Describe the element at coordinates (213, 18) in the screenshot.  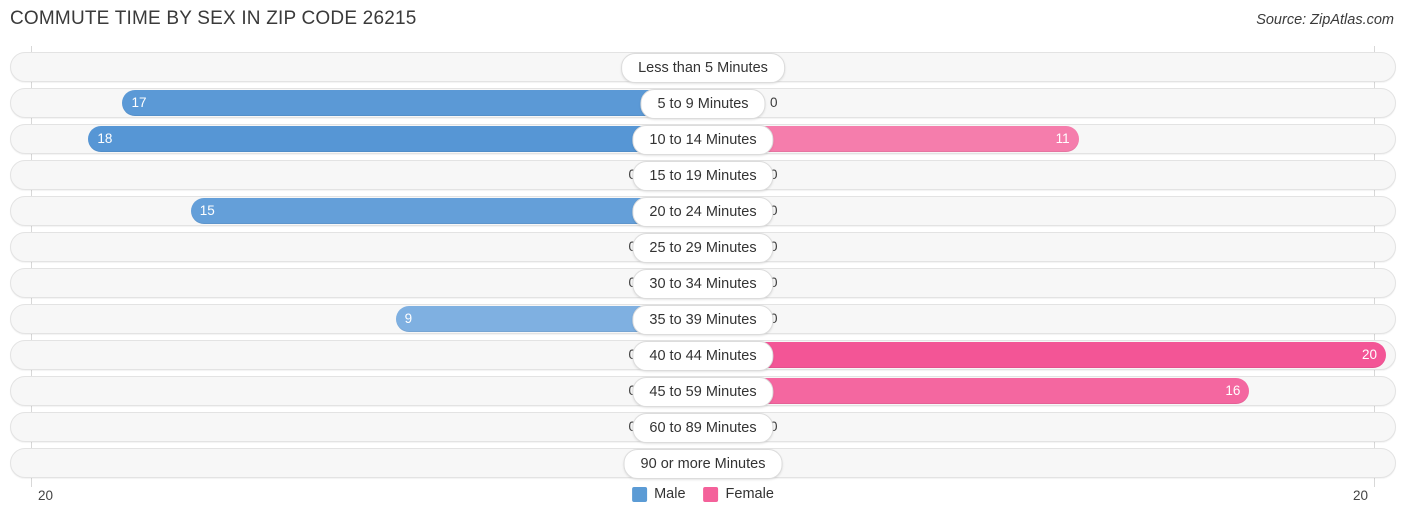
I see `page-title: COMMUTE TIME BY SEX IN ZIP CODE 26215` at that location.